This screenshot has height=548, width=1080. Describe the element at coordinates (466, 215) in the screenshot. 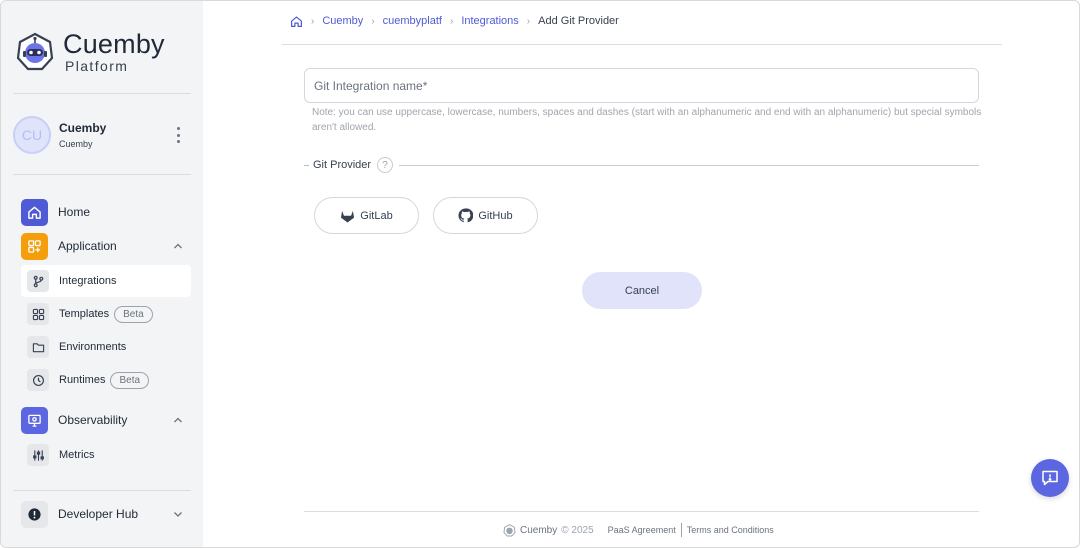

I see `github-icon` at that location.